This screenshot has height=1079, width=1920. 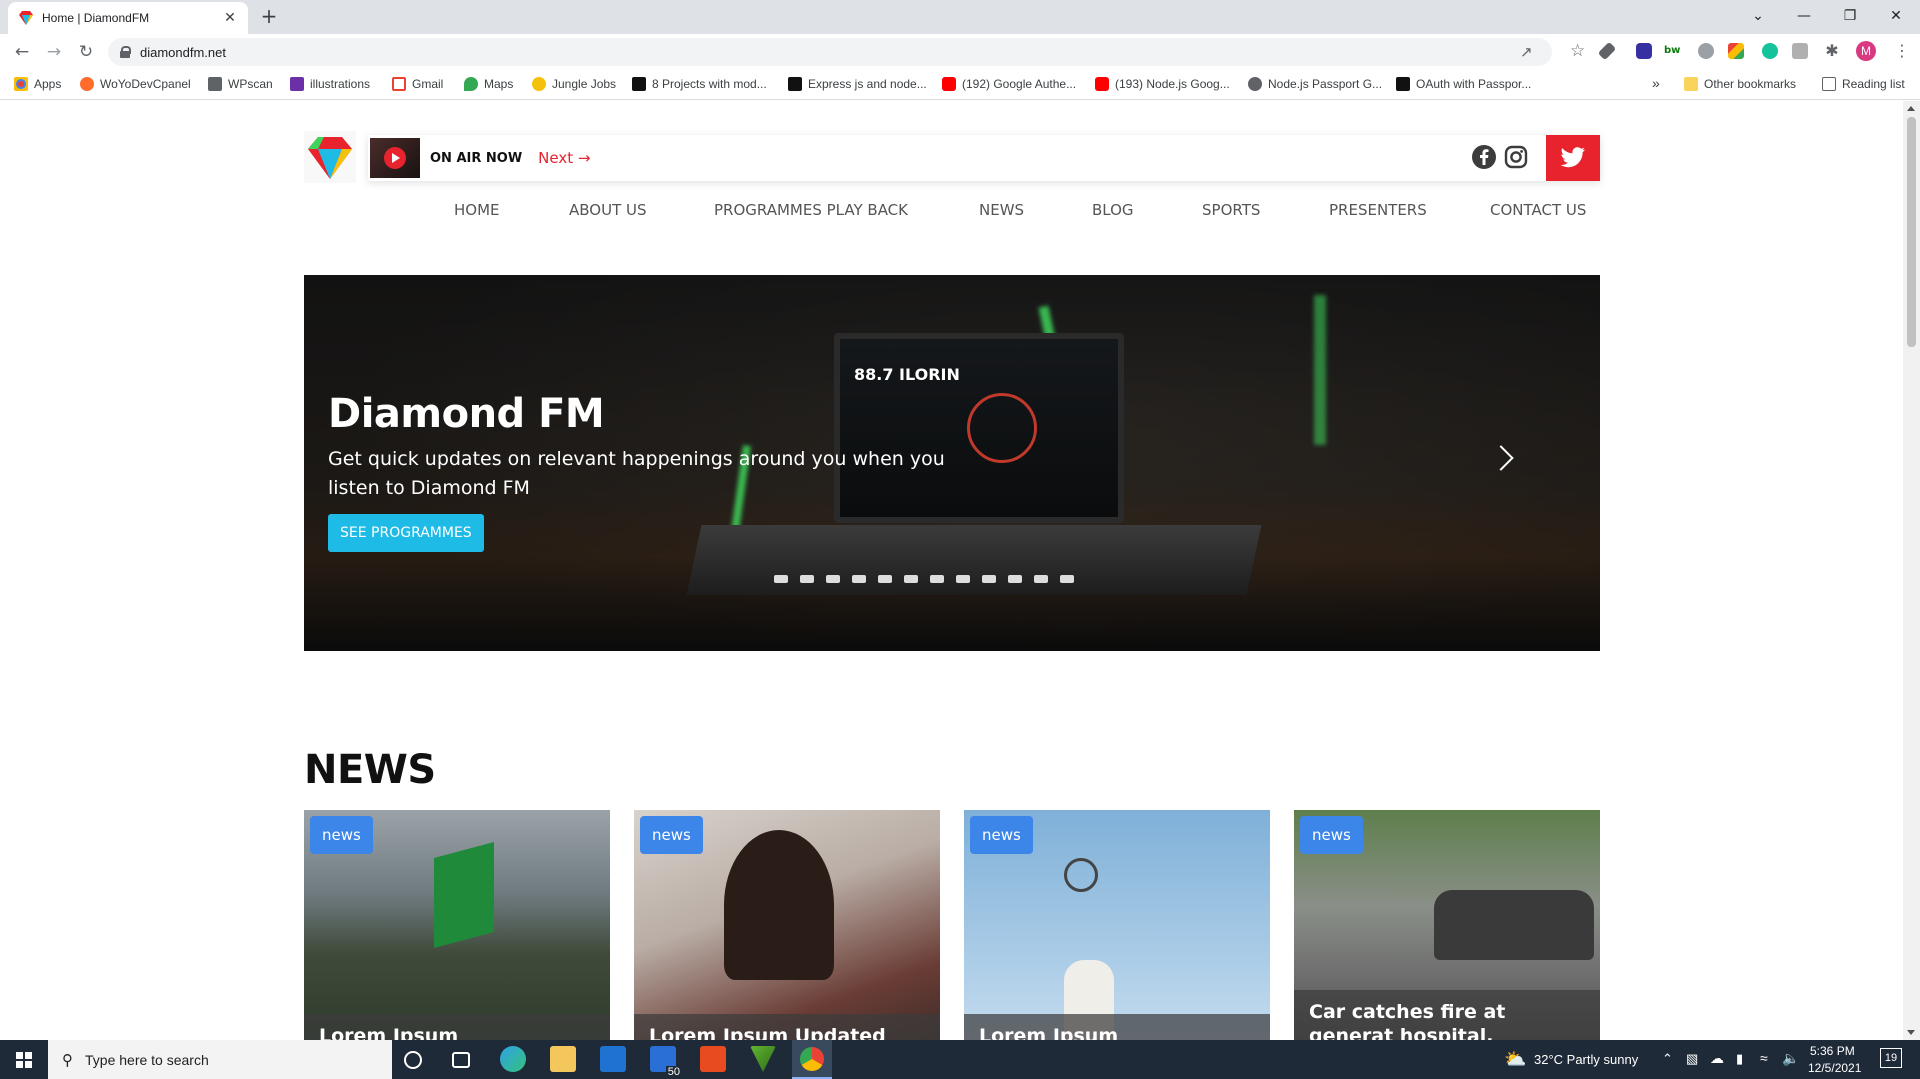 What do you see at coordinates (1672, 51) in the screenshot?
I see `bw-extension-icon: bw` at bounding box center [1672, 51].